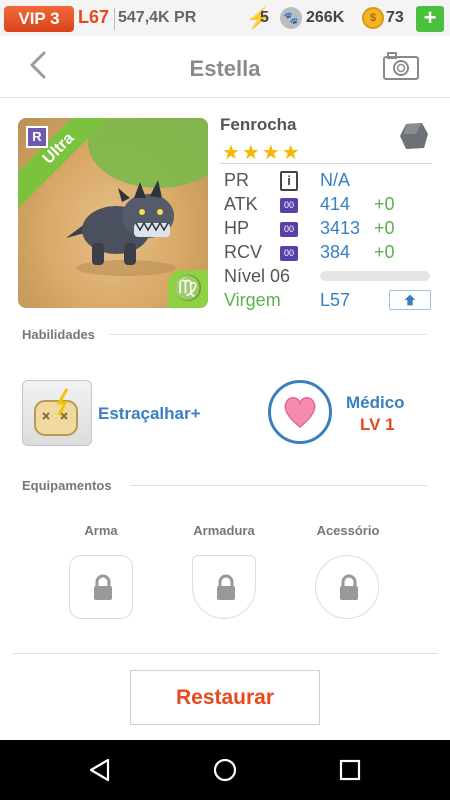 Image resolution: width=450 pixels, height=800 pixels. Describe the element at coordinates (121, 228) in the screenshot. I see `pet-creature-image` at that location.